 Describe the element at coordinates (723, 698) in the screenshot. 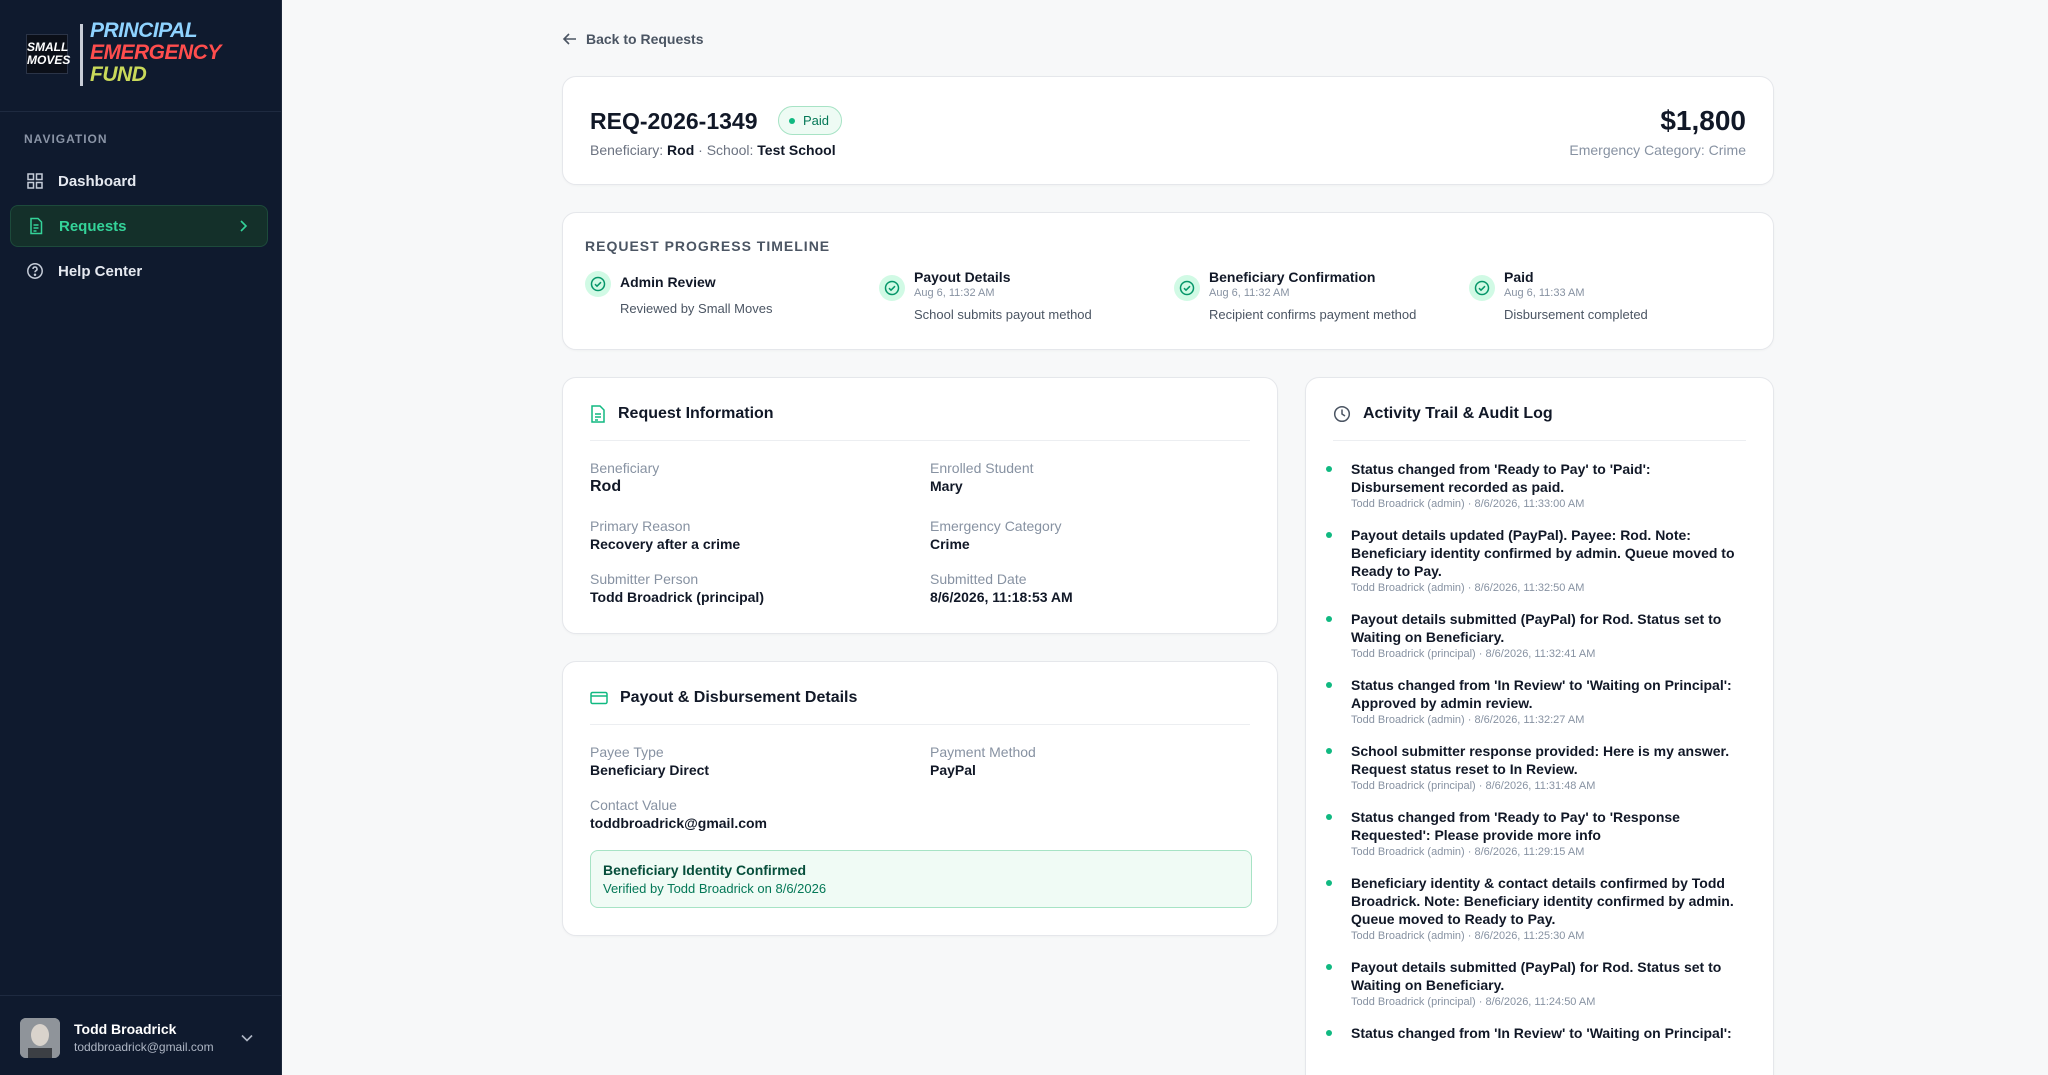

I see `section-title: Payout & Disbursement Details` at that location.